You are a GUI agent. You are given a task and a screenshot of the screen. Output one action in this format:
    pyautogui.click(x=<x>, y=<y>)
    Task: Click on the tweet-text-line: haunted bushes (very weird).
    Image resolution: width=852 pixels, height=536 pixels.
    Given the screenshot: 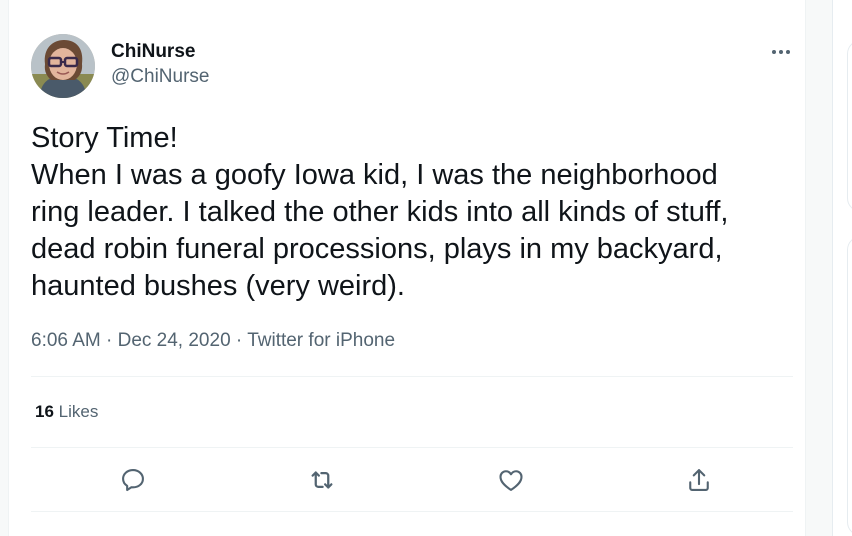 What is the action you would take?
    pyautogui.click(x=218, y=286)
    